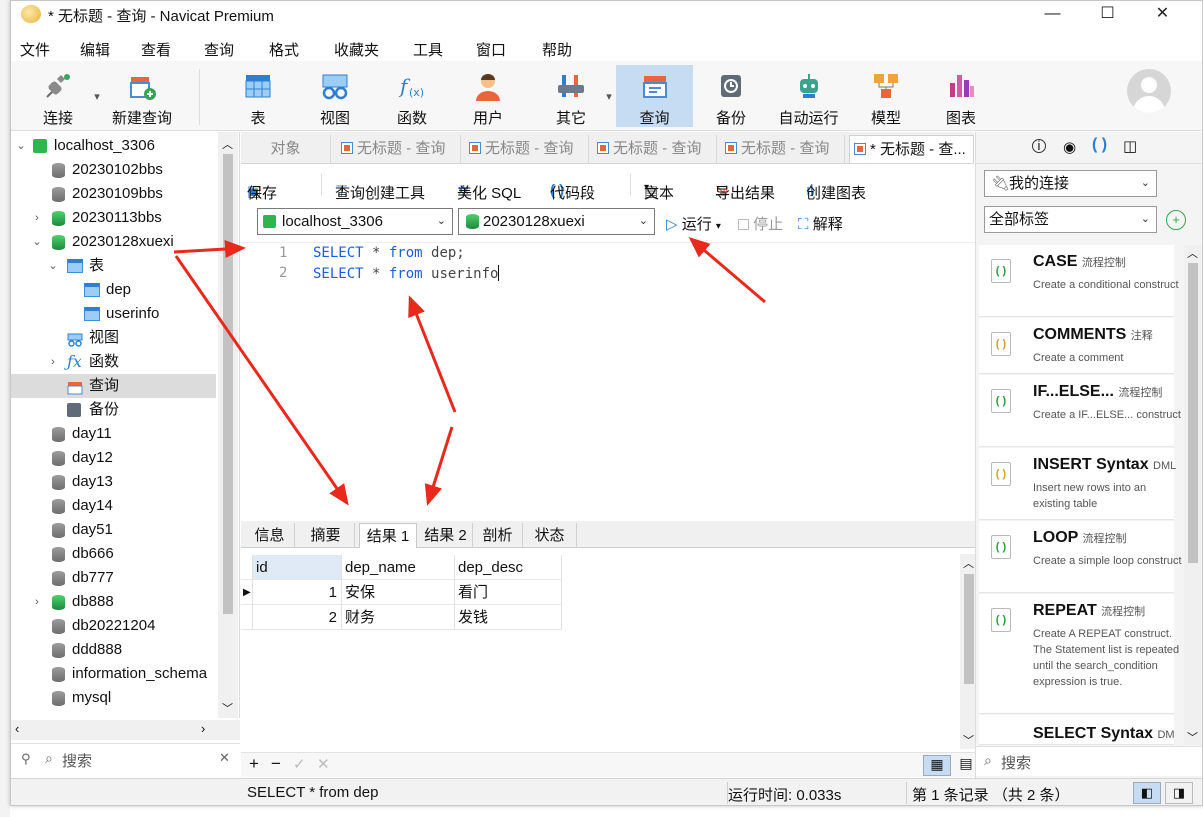 This screenshot has height=817, width=1203. Describe the element at coordinates (439, 466) in the screenshot. I see `annotation-arrow-to-result2` at that location.